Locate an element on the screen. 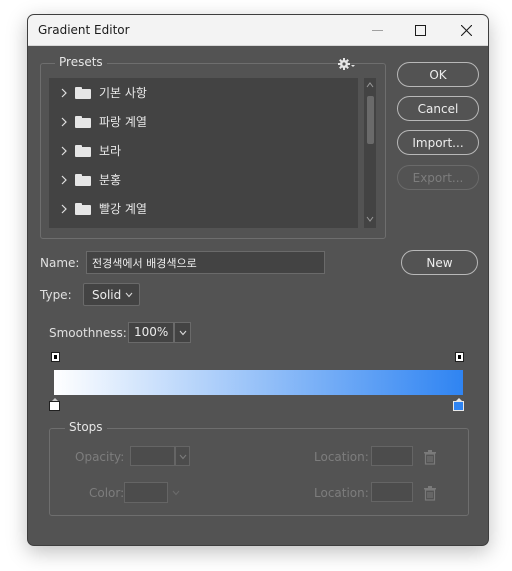 The width and height of the screenshot is (512, 571). presets-scrollbar is located at coordinates (370, 153).